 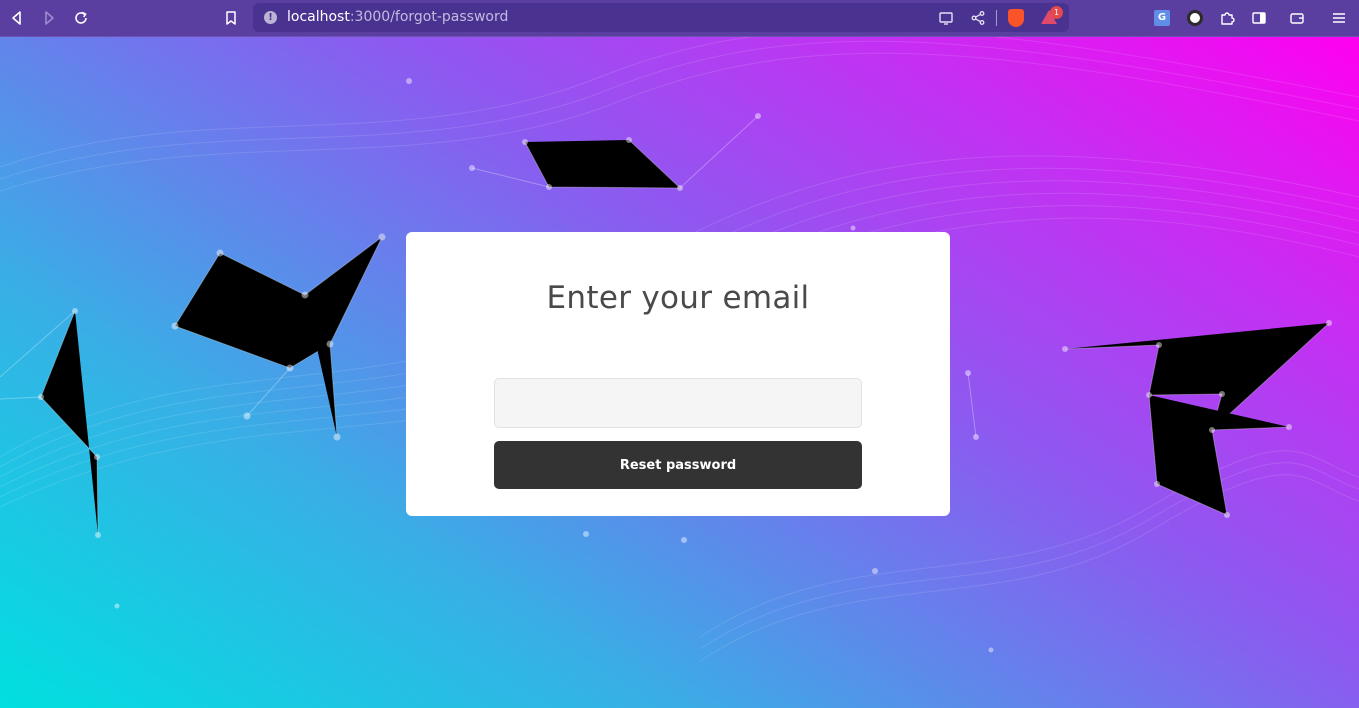 I want to click on back-icon, so click(x=16, y=18).